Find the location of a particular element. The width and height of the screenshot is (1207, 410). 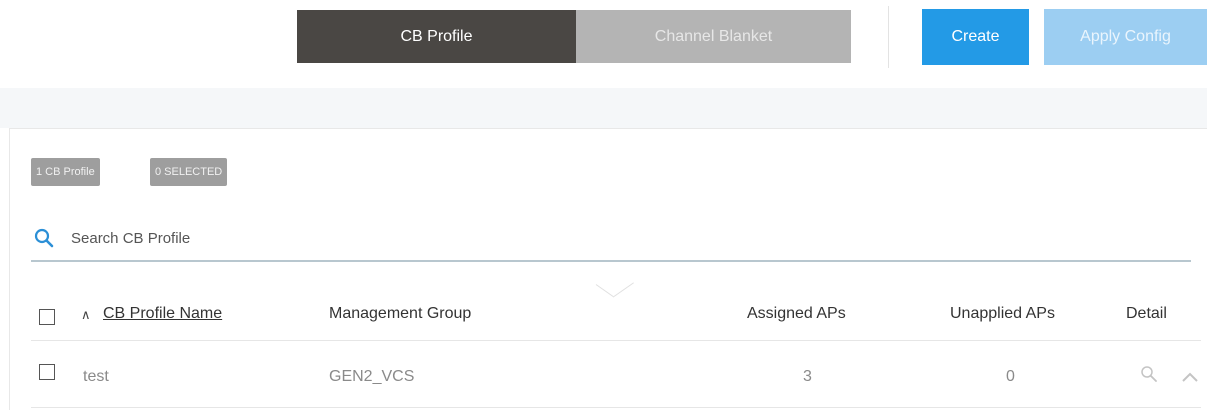

create-button: Create is located at coordinates (975, 37).